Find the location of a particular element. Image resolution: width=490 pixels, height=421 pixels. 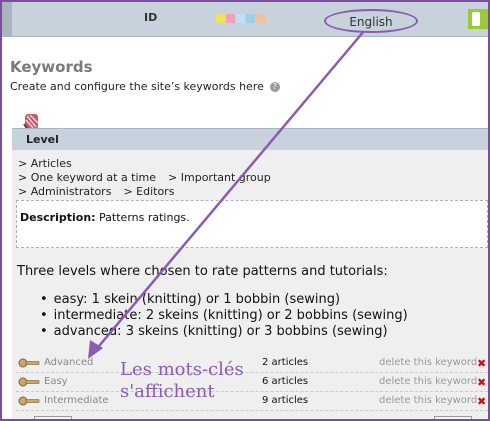

annotation-line-1: Les mots-clés is located at coordinates (182, 369).